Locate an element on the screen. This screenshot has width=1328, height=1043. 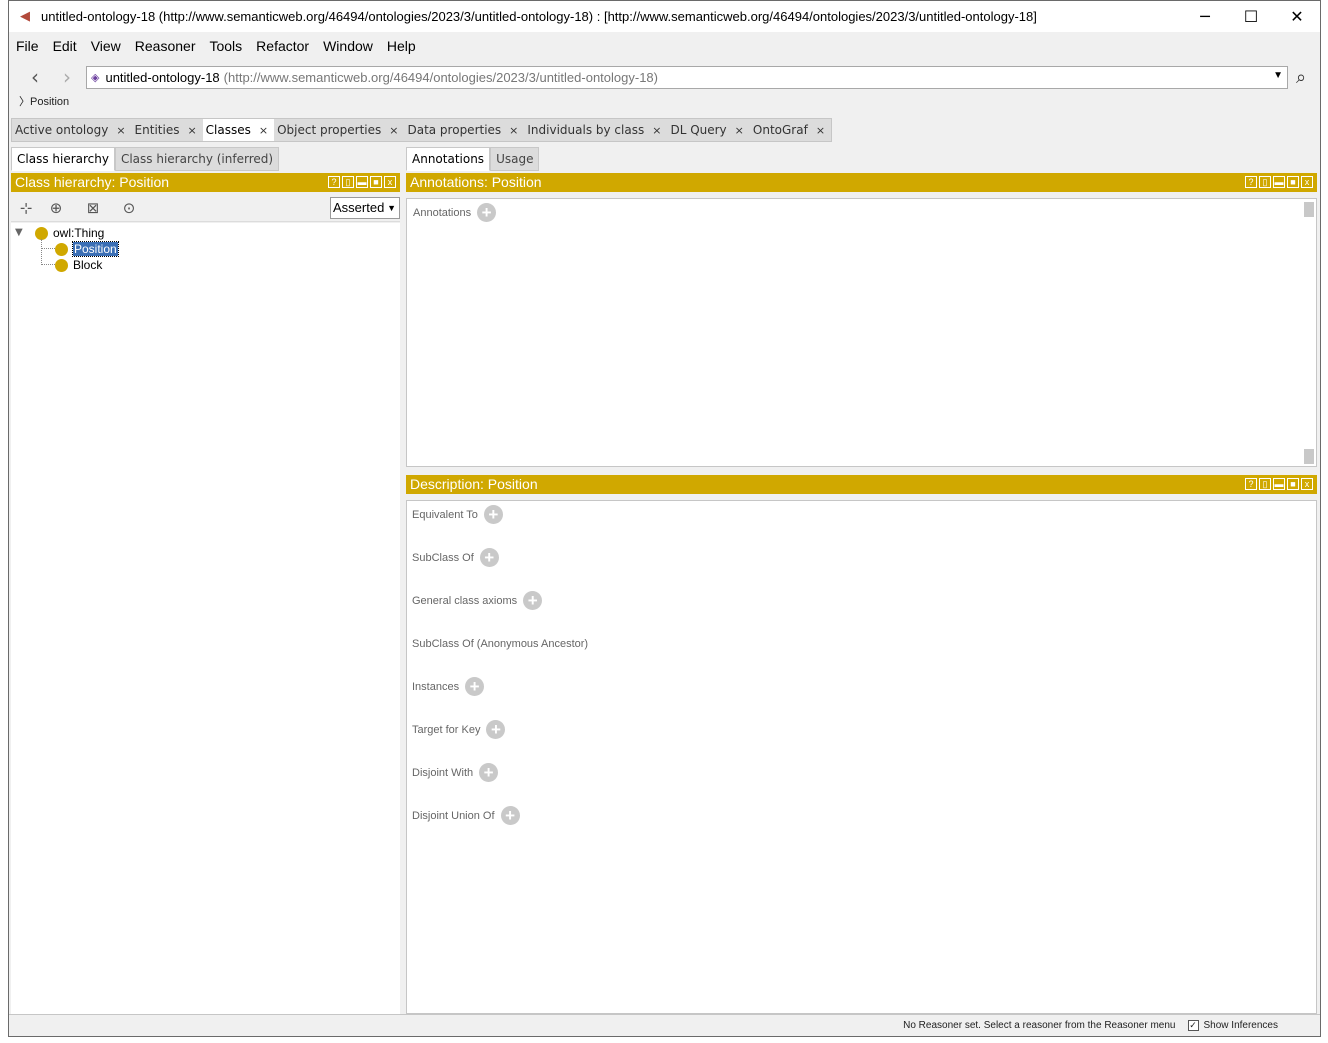
close-button: ✕ is located at coordinates (1297, 16).